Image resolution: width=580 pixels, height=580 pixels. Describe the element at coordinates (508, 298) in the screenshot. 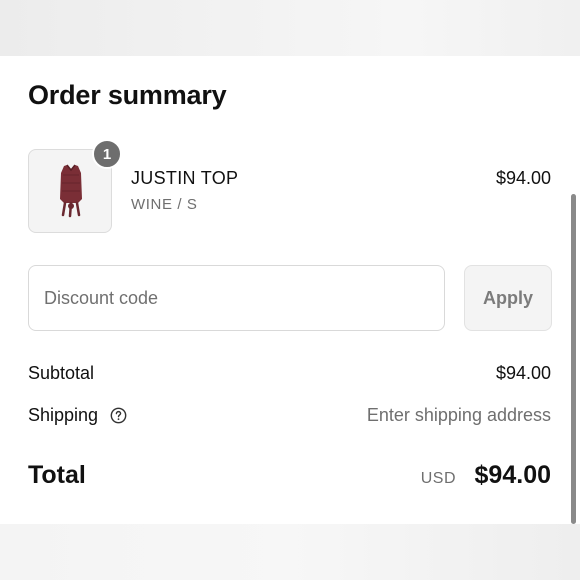

I see `apply-discount-button: Apply` at that location.